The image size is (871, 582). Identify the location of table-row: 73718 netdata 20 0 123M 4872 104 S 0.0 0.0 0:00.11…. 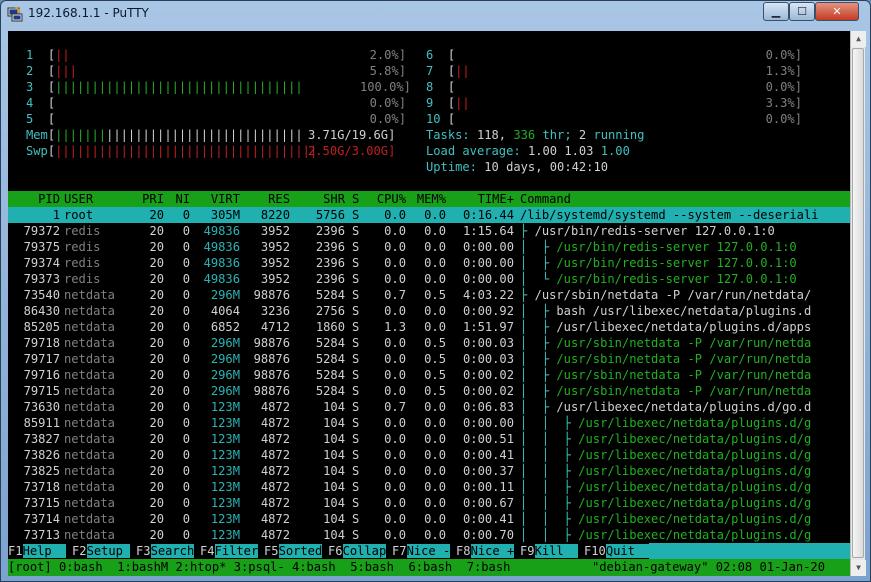
(429, 487).